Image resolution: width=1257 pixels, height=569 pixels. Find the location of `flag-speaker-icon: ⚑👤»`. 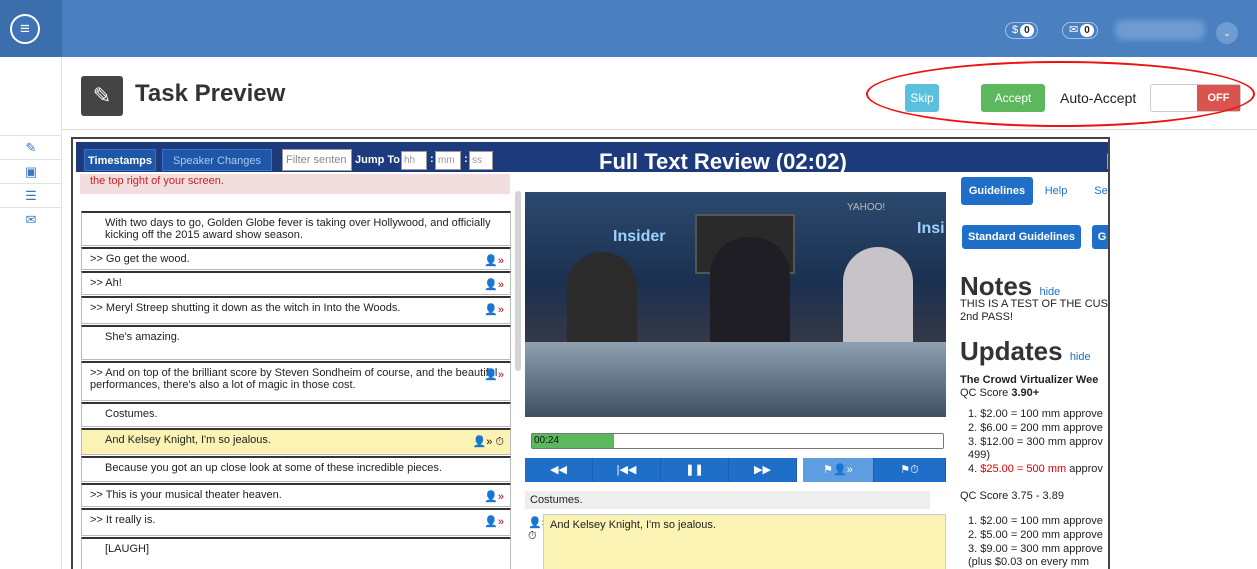

flag-speaker-icon: ⚑👤» is located at coordinates (838, 470).